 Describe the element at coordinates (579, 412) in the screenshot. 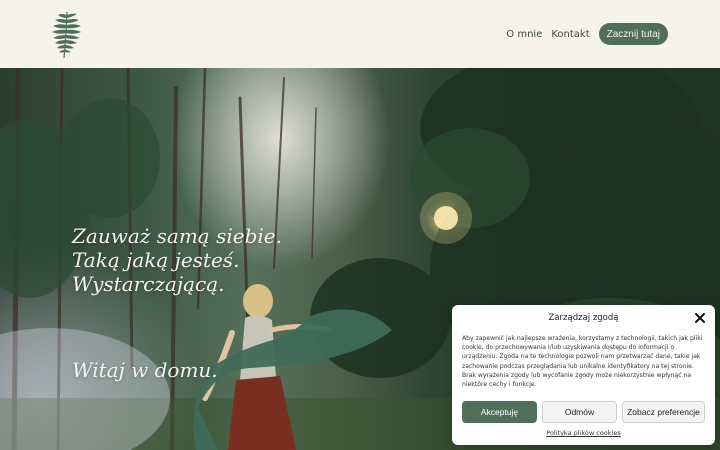

I see `deny-button: Odmów` at that location.